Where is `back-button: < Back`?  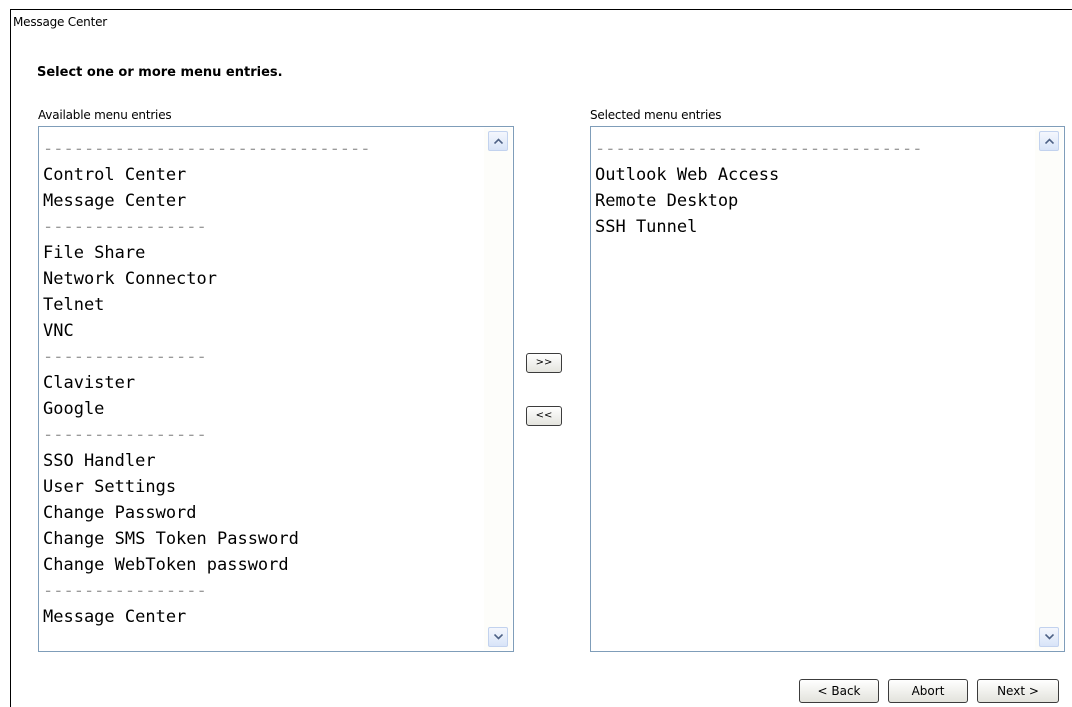 back-button: < Back is located at coordinates (839, 691).